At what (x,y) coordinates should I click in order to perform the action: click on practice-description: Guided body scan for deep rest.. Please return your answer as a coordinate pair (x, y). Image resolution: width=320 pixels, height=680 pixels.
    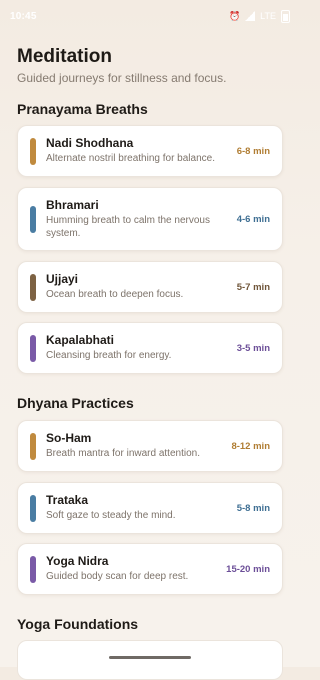
    Looking at the image, I should click on (117, 577).